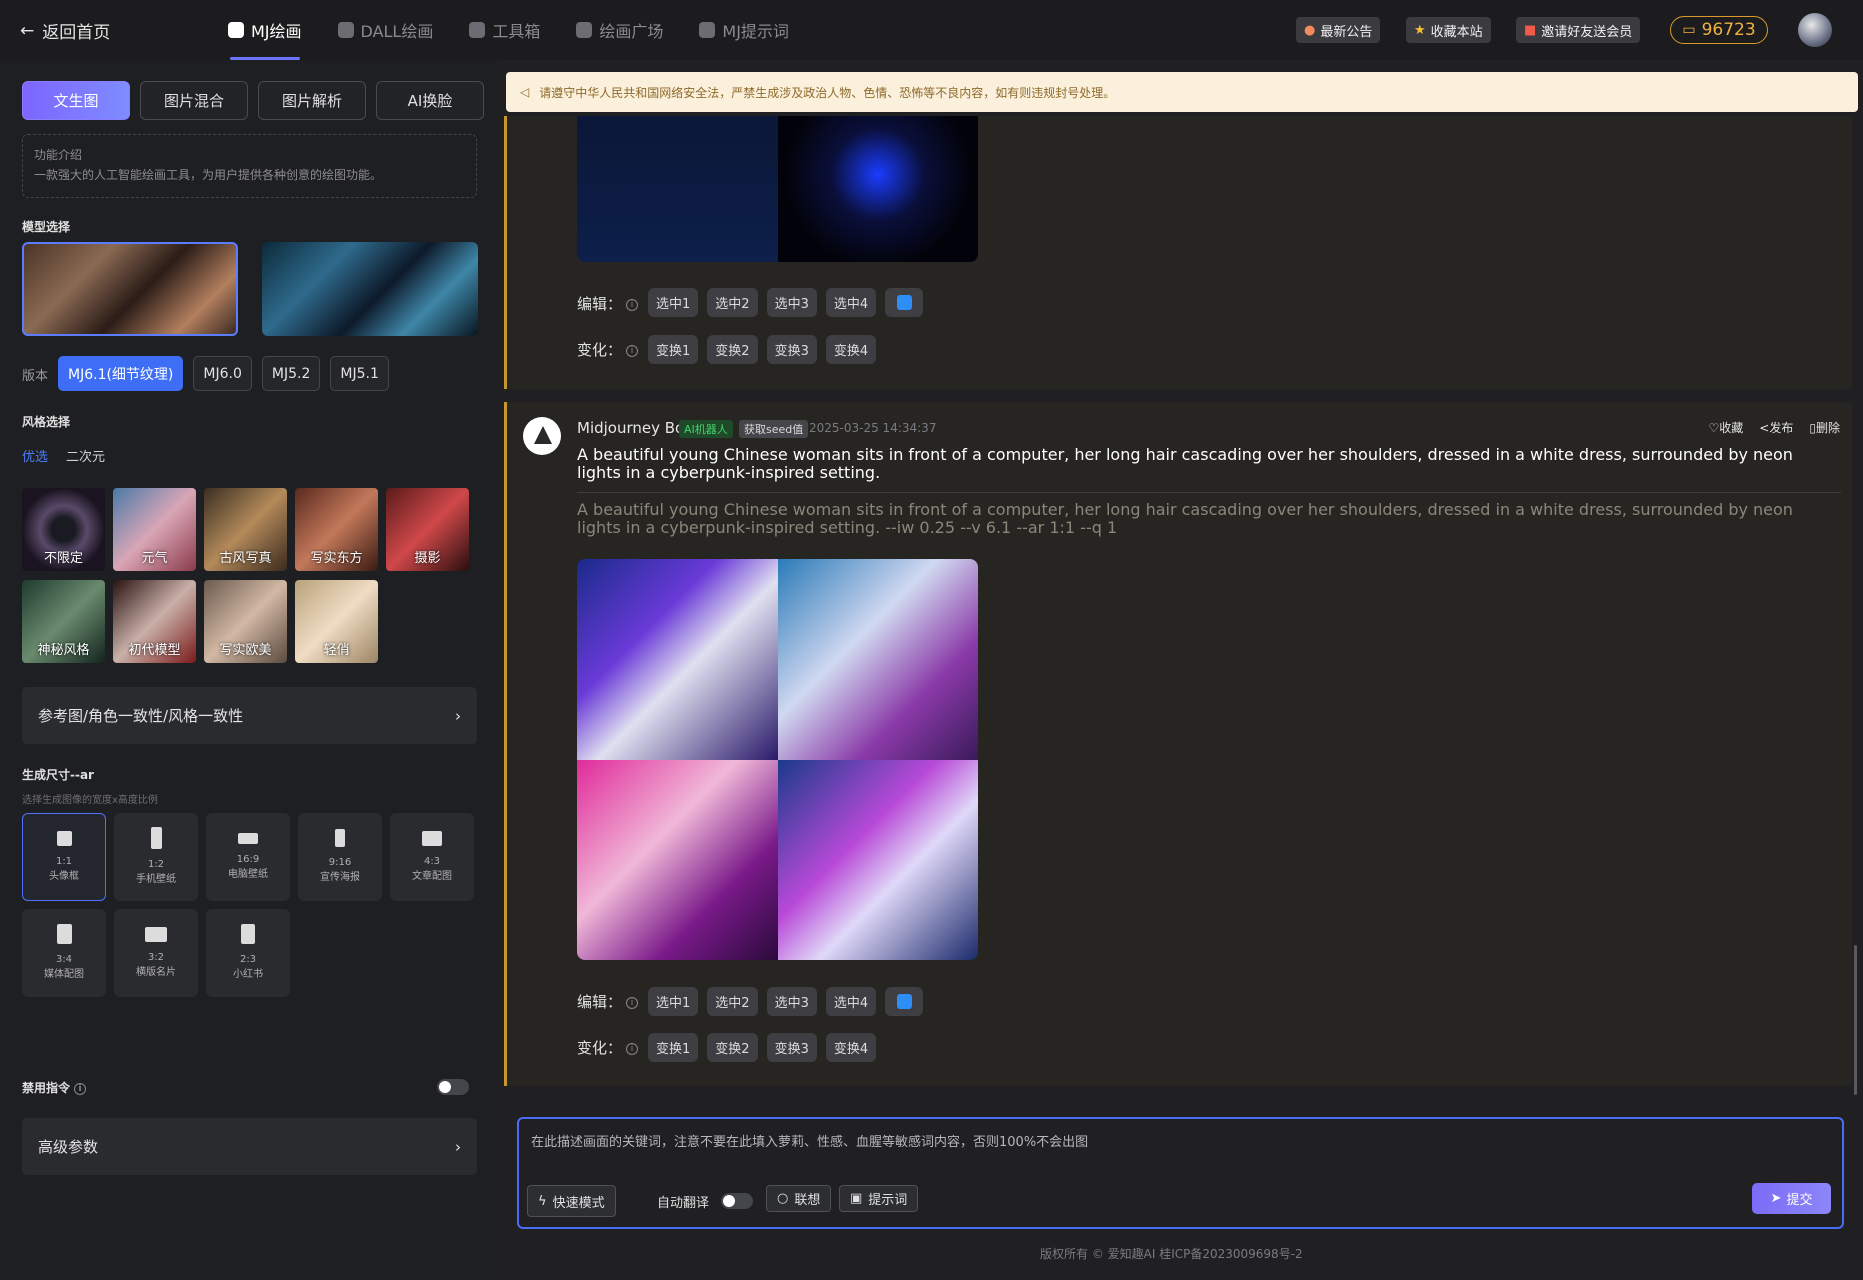 Image resolution: width=1863 pixels, height=1280 pixels. What do you see at coordinates (632, 1048) in the screenshot?
I see `info-icon: i` at bounding box center [632, 1048].